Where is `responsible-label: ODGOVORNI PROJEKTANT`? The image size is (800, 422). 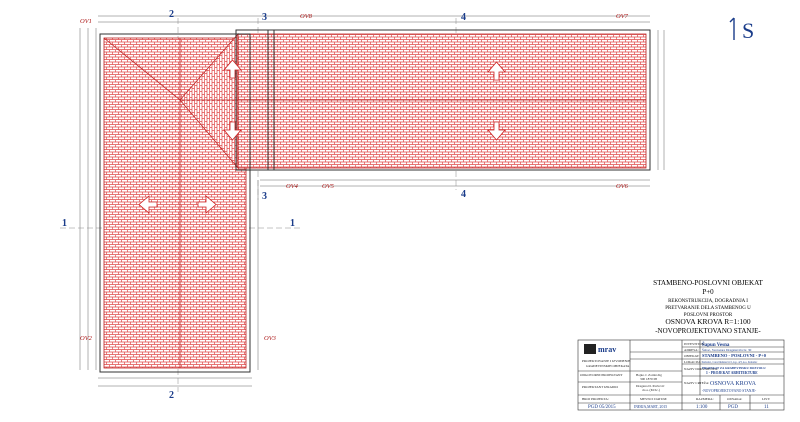
responsible-label: ODGOVORNI PROJEKTANT is located at coordinates (602, 375).